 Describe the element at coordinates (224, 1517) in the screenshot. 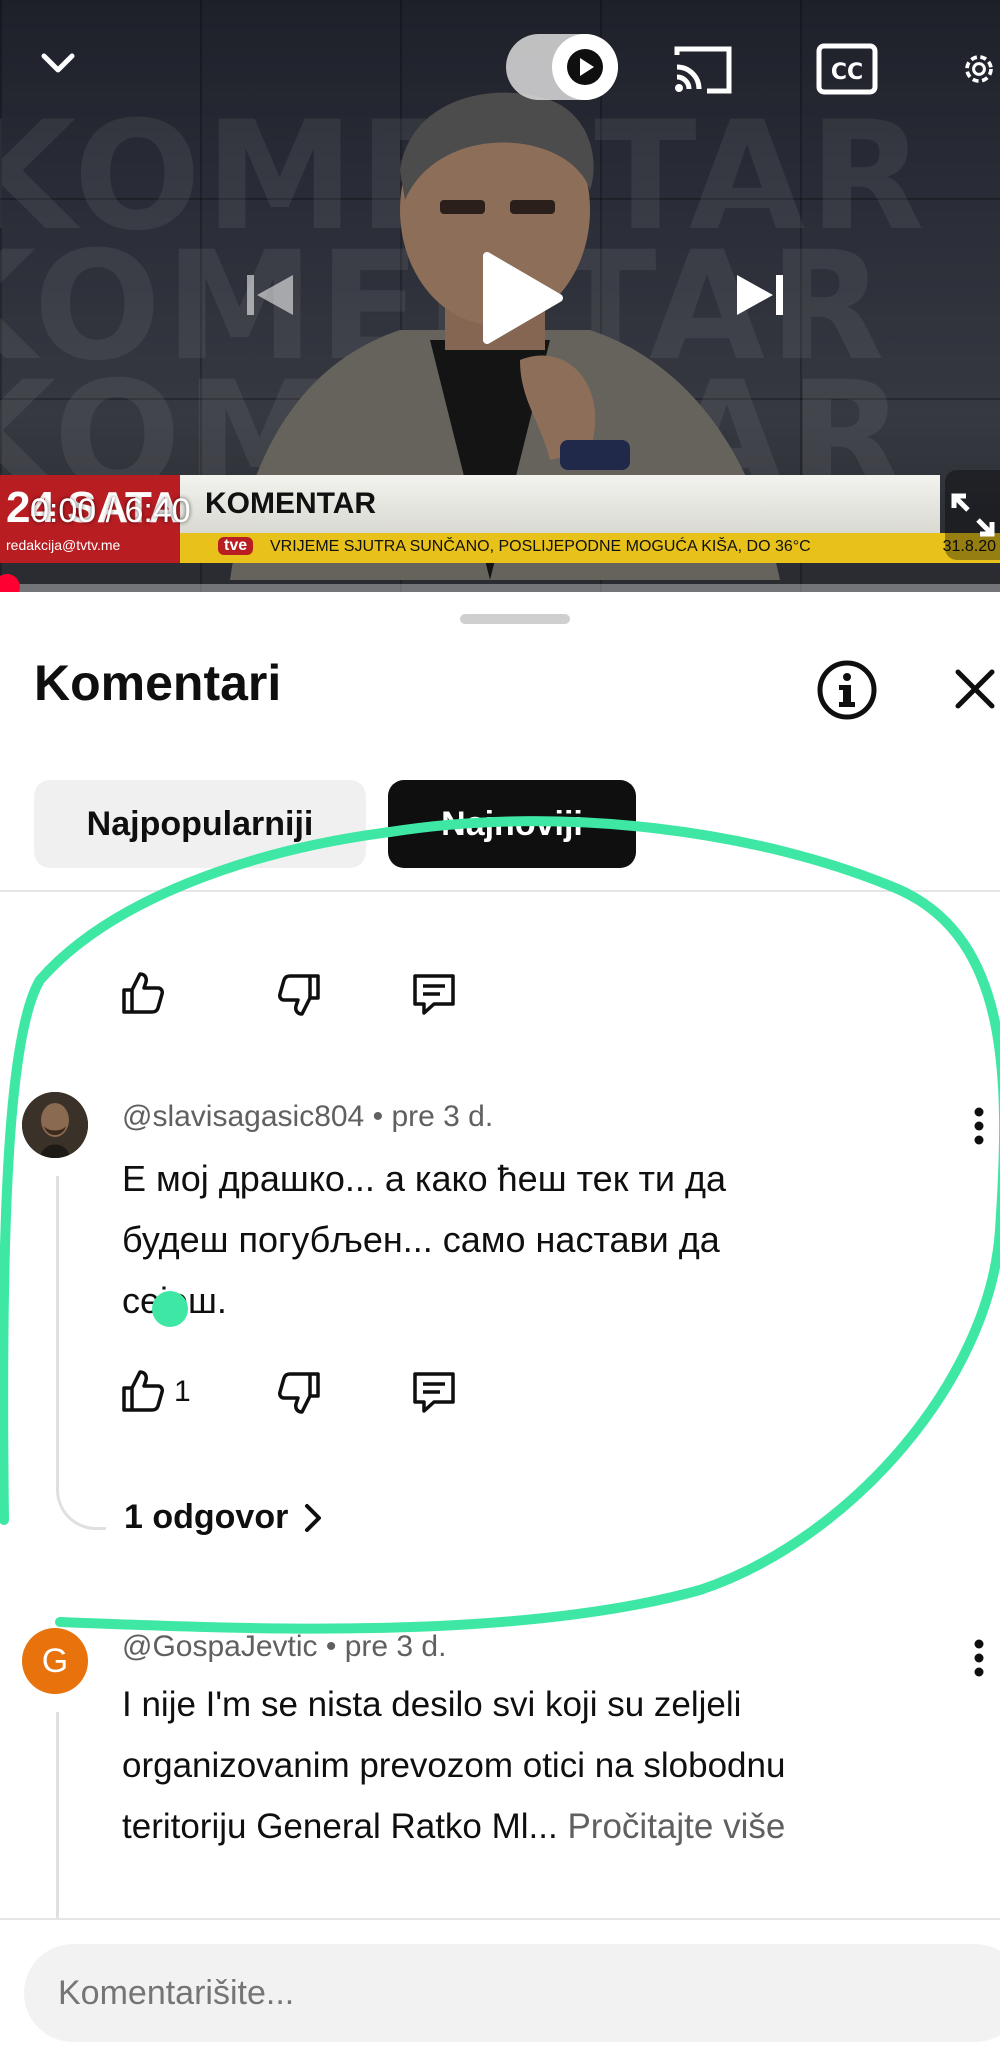

I see `view-replies-button: 1 odgovor` at that location.